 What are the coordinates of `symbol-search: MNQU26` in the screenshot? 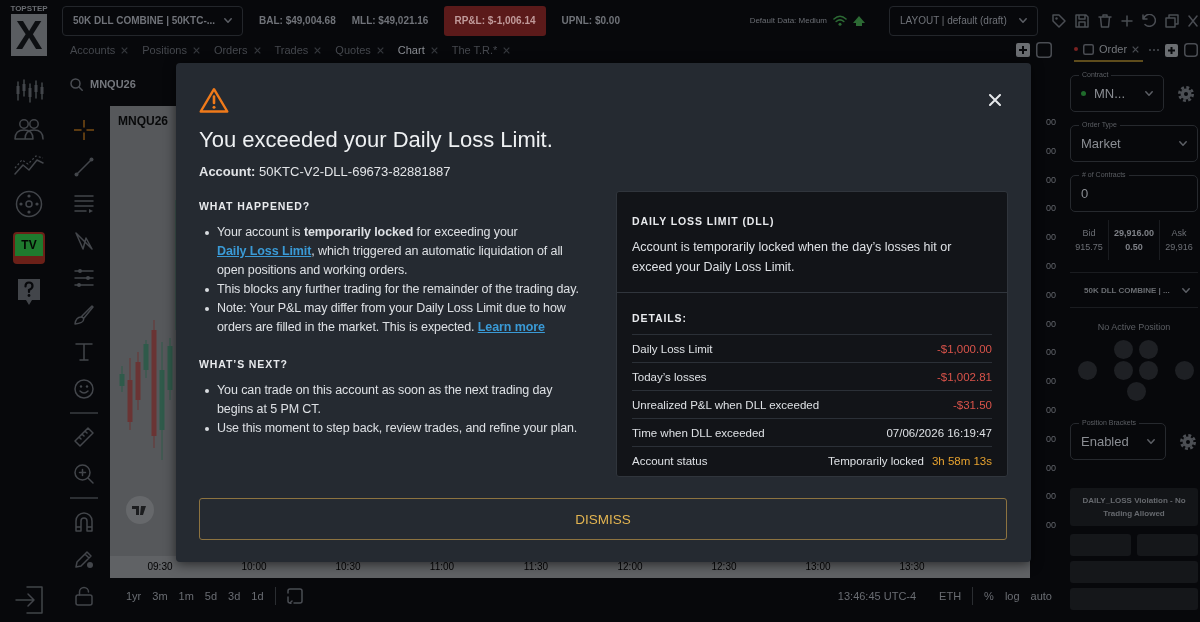 It's located at (113, 84).